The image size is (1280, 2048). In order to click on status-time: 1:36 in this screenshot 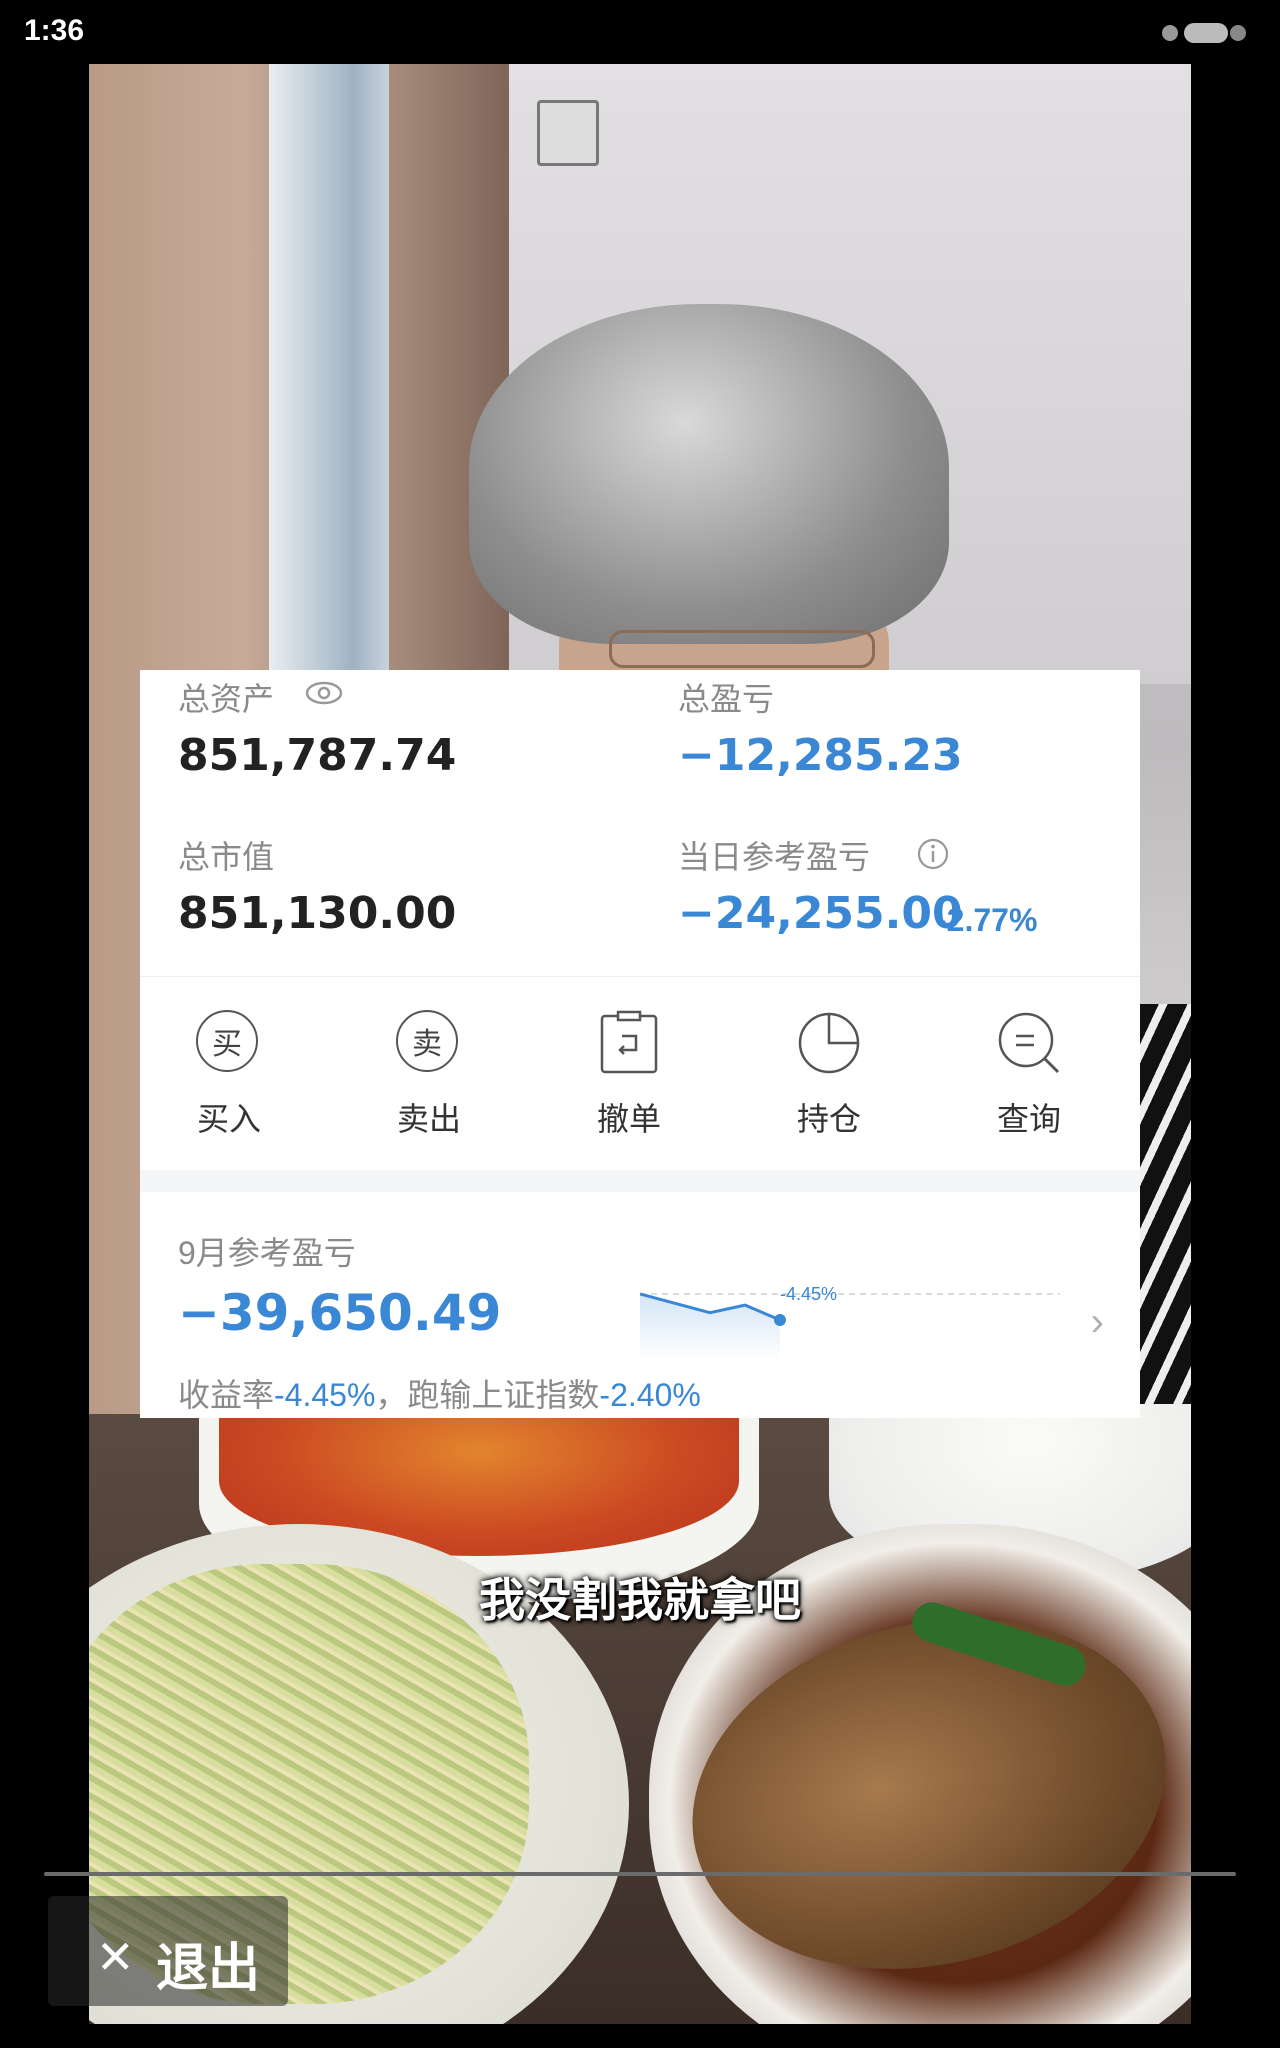, I will do `click(54, 30)`.